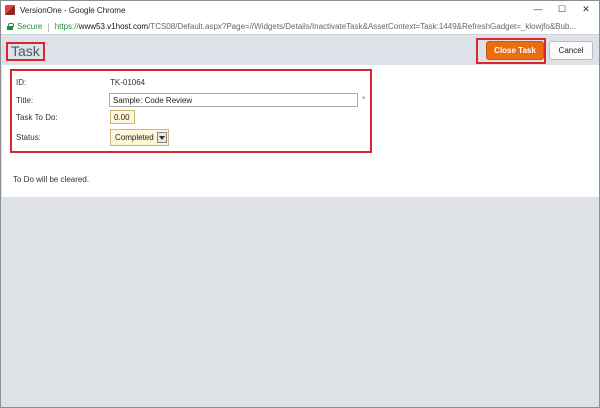 This screenshot has width=600, height=408. I want to click on page-header: Task Close Task Cancel, so click(300, 51).